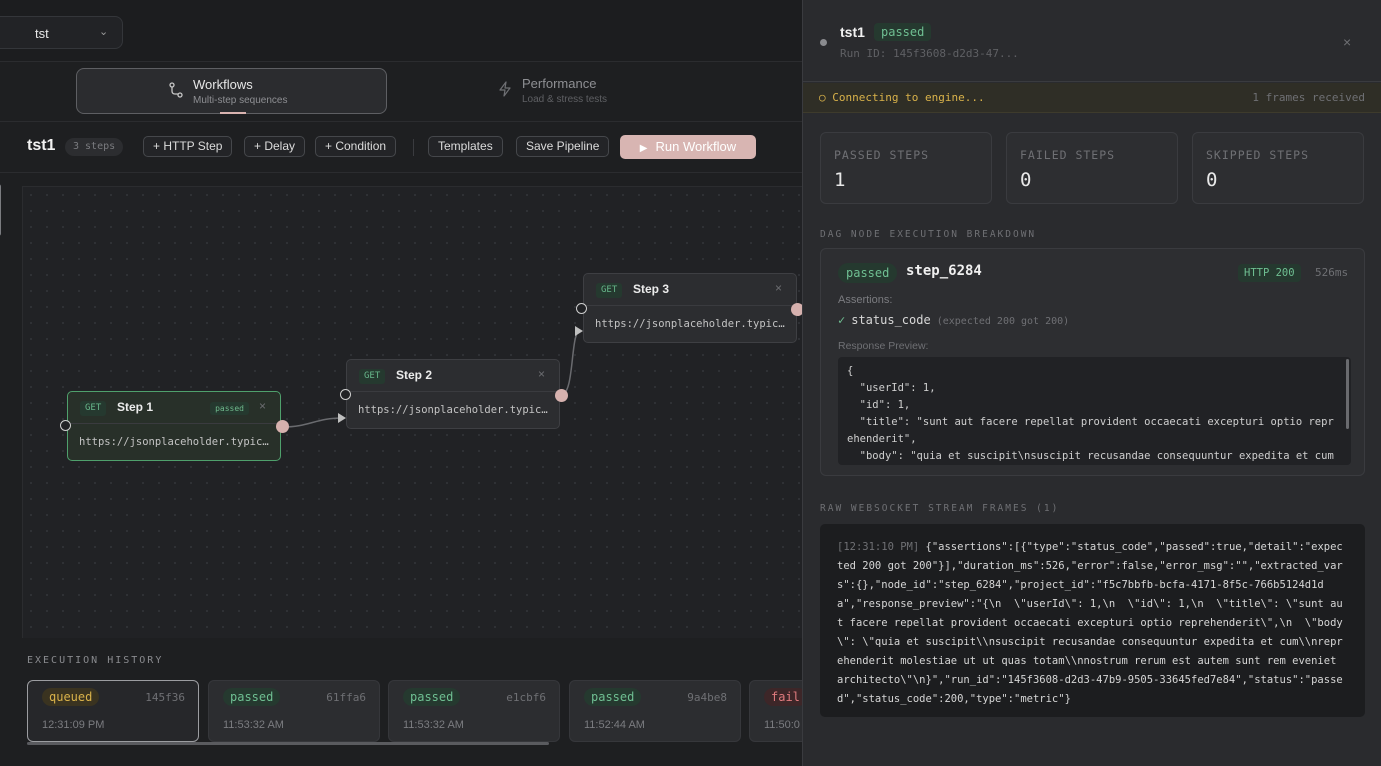  I want to click on node-header: GET Step 2 ×, so click(453, 376).